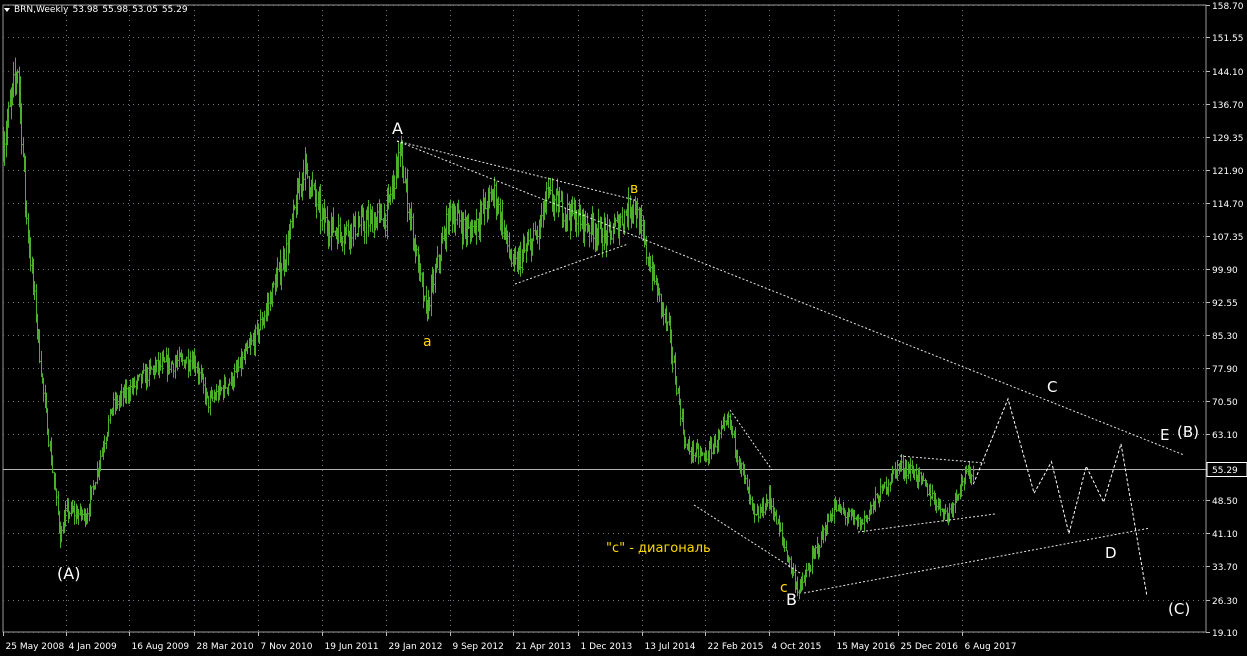 The image size is (1247, 656). What do you see at coordinates (1225, 602) in the screenshot?
I see `y-tick-label: 26.30` at bounding box center [1225, 602].